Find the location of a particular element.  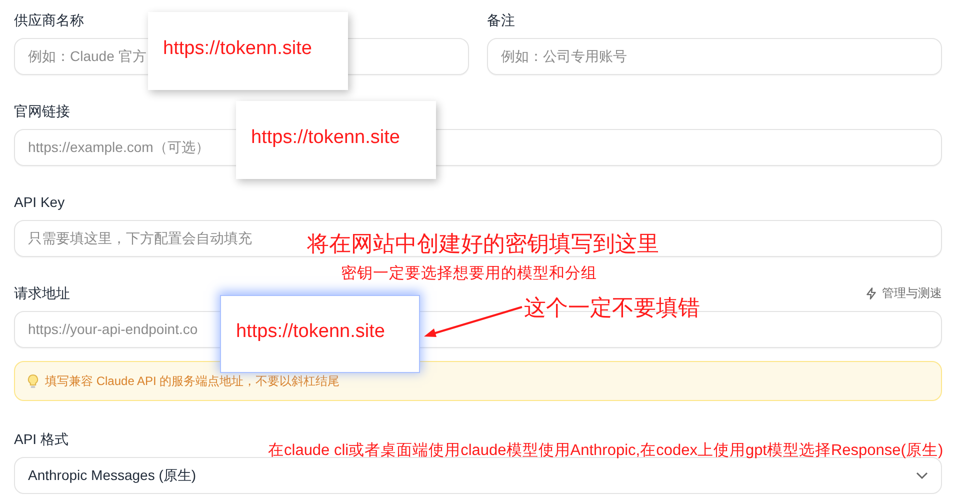

chevron-down-icon is located at coordinates (922, 476).